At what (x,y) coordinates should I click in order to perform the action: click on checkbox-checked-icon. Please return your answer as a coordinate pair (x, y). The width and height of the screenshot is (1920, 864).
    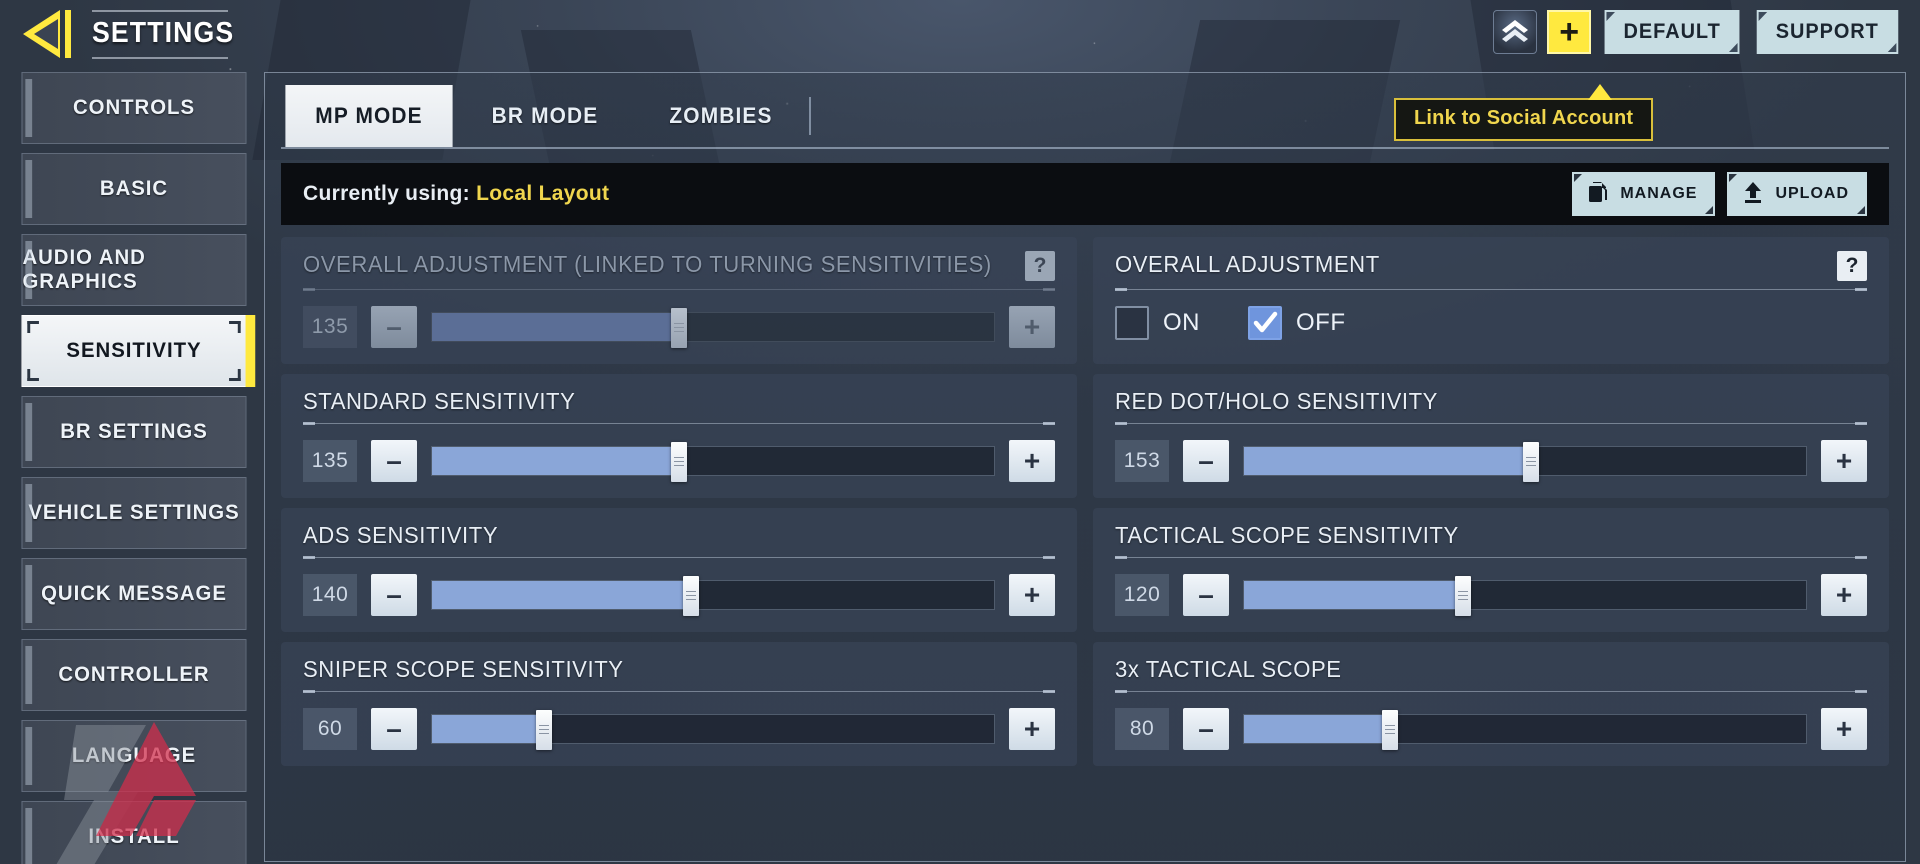
    Looking at the image, I should click on (1265, 323).